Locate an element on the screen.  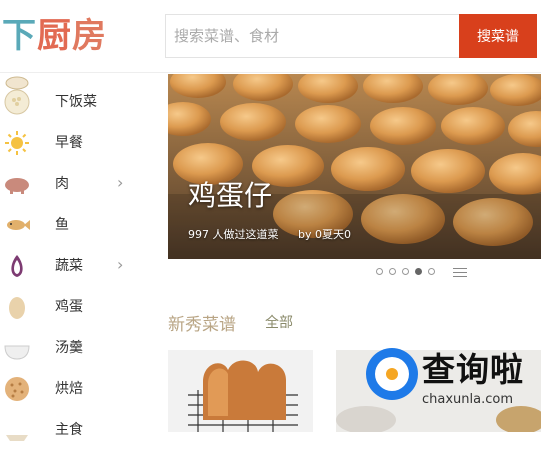
search-box is located at coordinates (312, 36).